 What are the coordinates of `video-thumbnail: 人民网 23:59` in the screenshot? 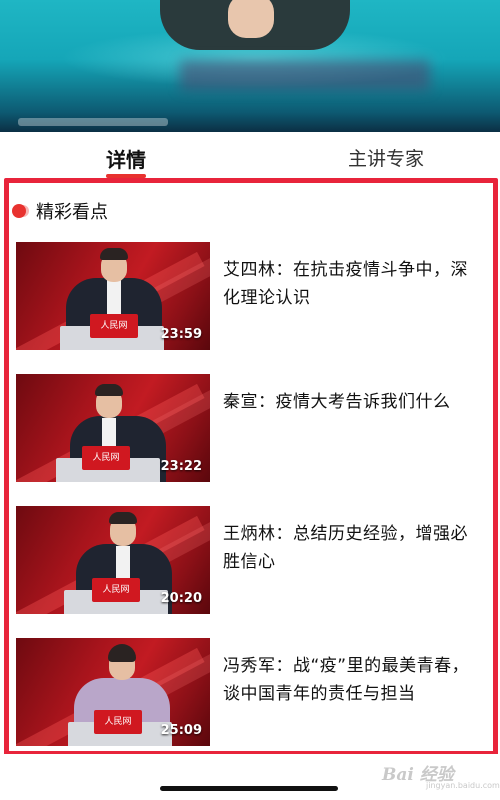 It's located at (113, 296).